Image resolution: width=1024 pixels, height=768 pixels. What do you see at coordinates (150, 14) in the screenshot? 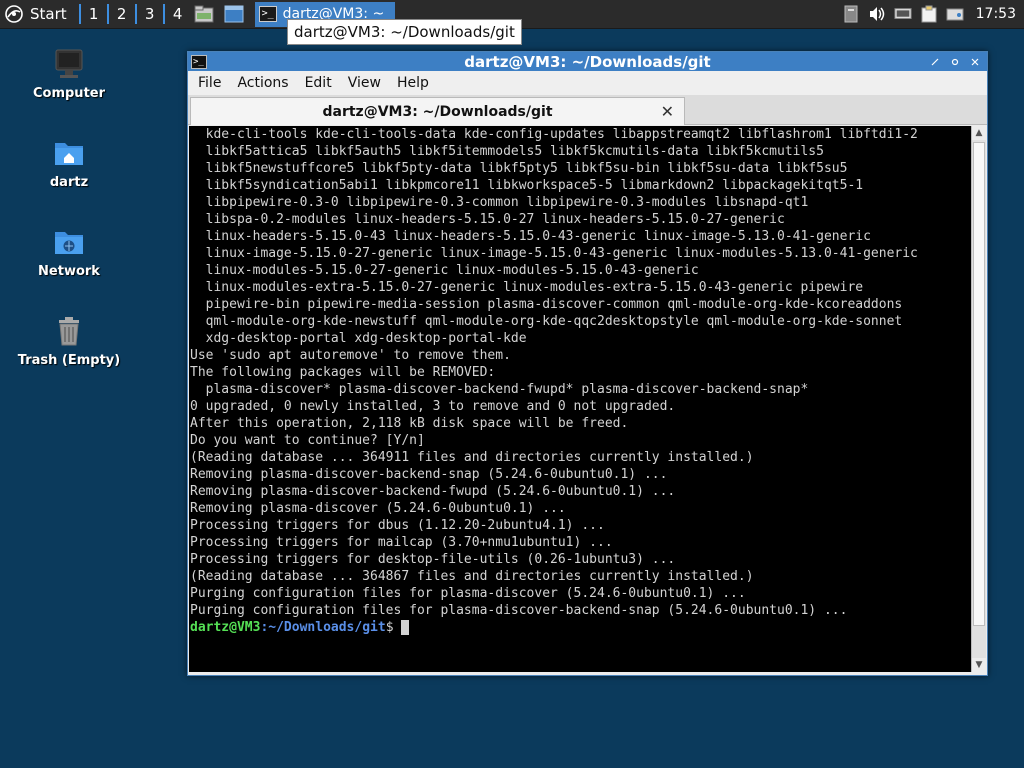
I see `workspace-3-button: 3` at bounding box center [150, 14].